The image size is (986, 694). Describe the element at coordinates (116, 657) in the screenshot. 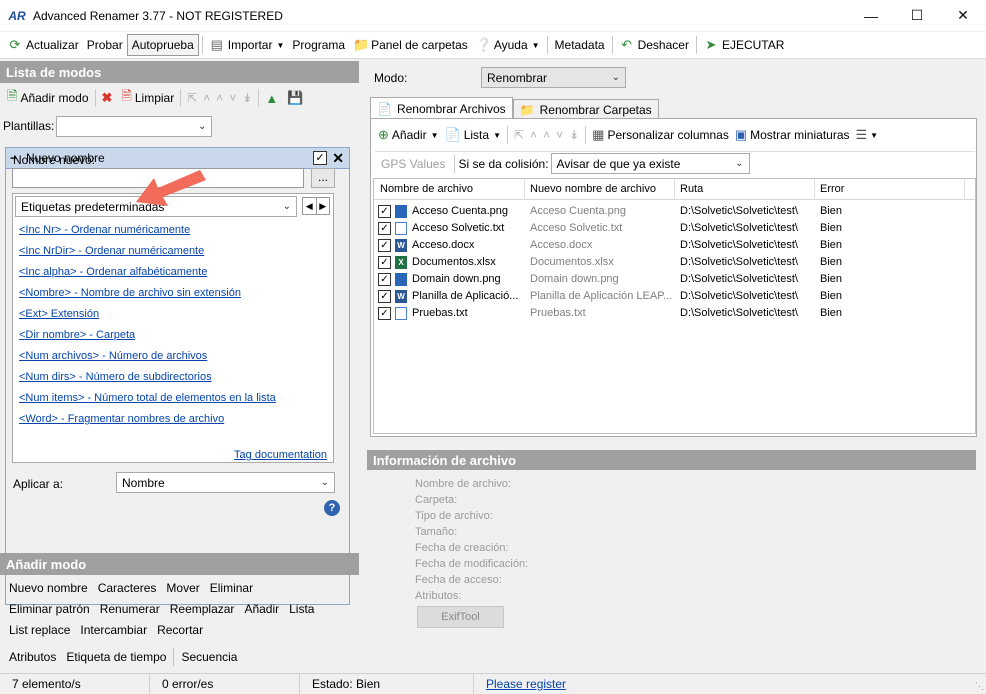

I see `mode-option: Etiqueta de tiempo` at that location.